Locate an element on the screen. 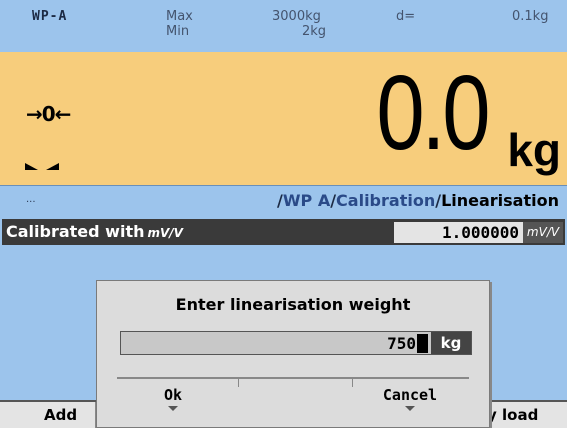 This screenshot has width=567, height=428. division-label: d= is located at coordinates (406, 16).